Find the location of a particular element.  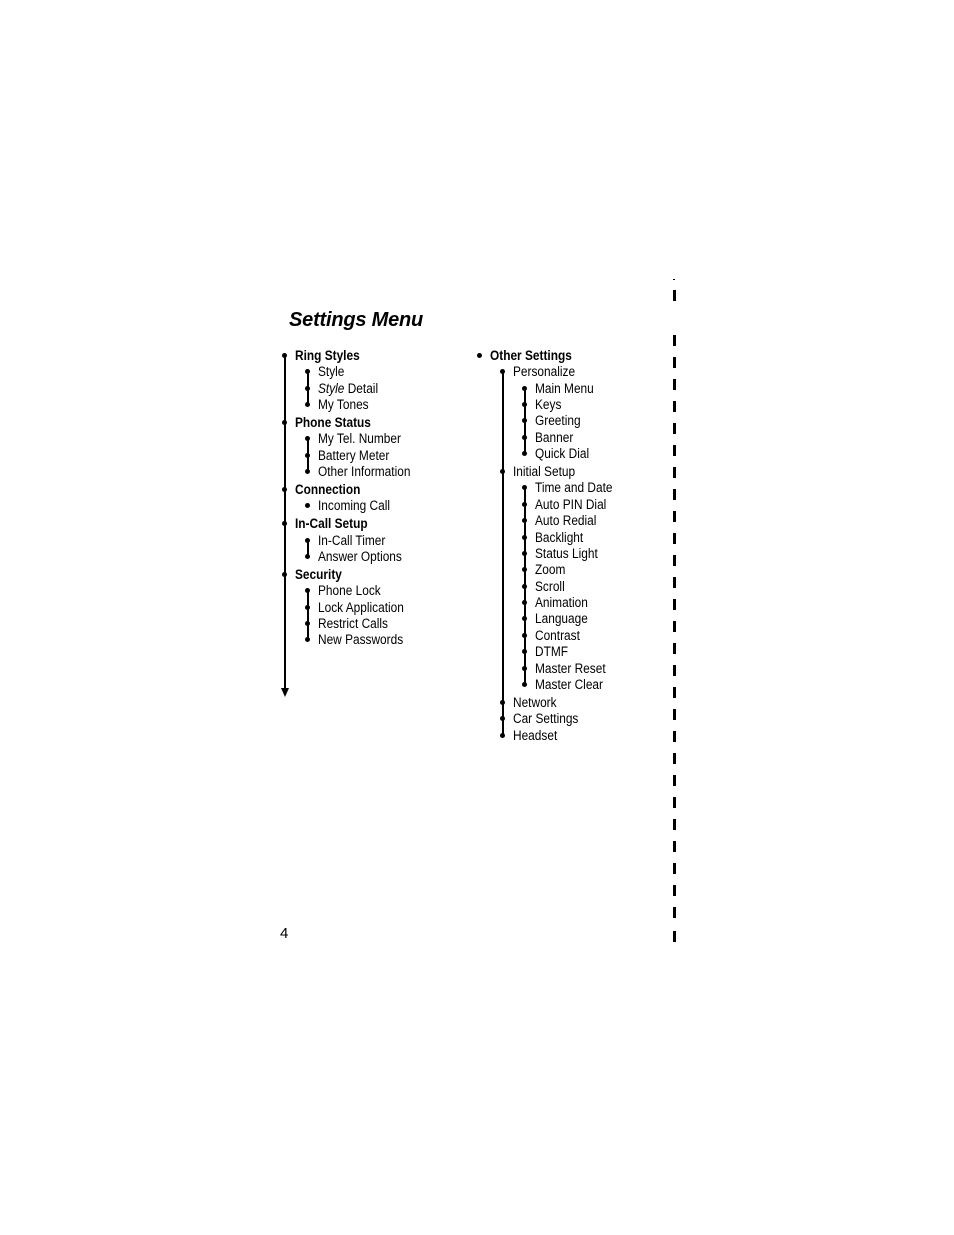

menu-item-headset: Headset is located at coordinates (535, 735).